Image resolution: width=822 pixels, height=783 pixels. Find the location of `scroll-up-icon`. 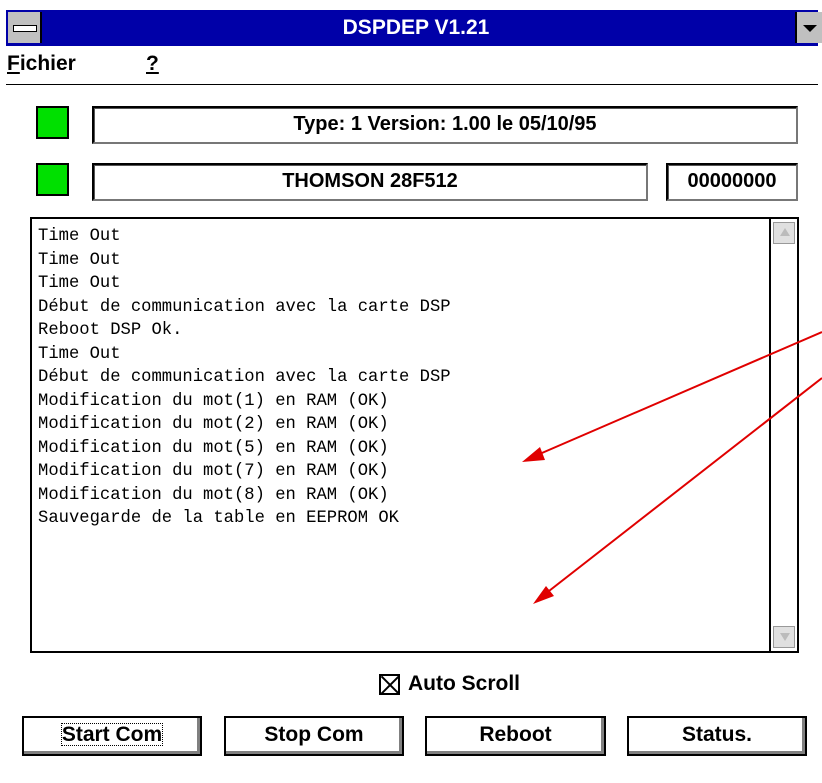

scroll-up-icon is located at coordinates (785, 232).